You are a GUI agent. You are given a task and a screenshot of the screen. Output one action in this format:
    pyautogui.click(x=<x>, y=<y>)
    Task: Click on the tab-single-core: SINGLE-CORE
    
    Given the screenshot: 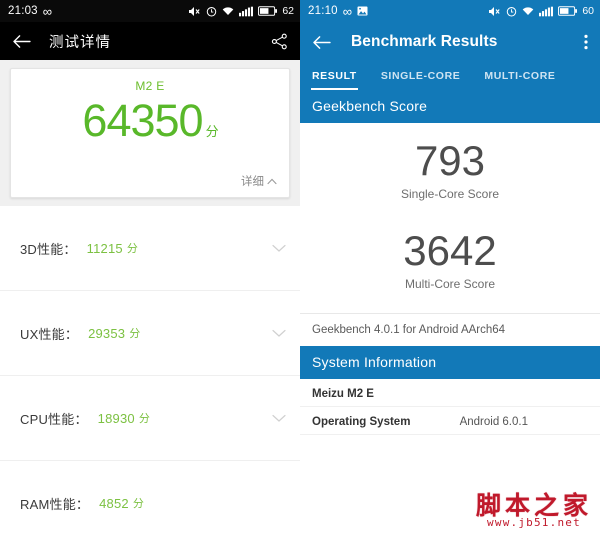 What is the action you would take?
    pyautogui.click(x=421, y=76)
    